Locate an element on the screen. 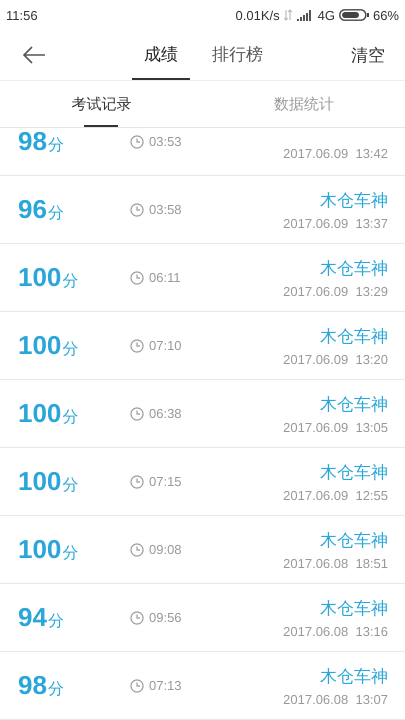 The image size is (405, 720). duration: 07:10 is located at coordinates (165, 345).